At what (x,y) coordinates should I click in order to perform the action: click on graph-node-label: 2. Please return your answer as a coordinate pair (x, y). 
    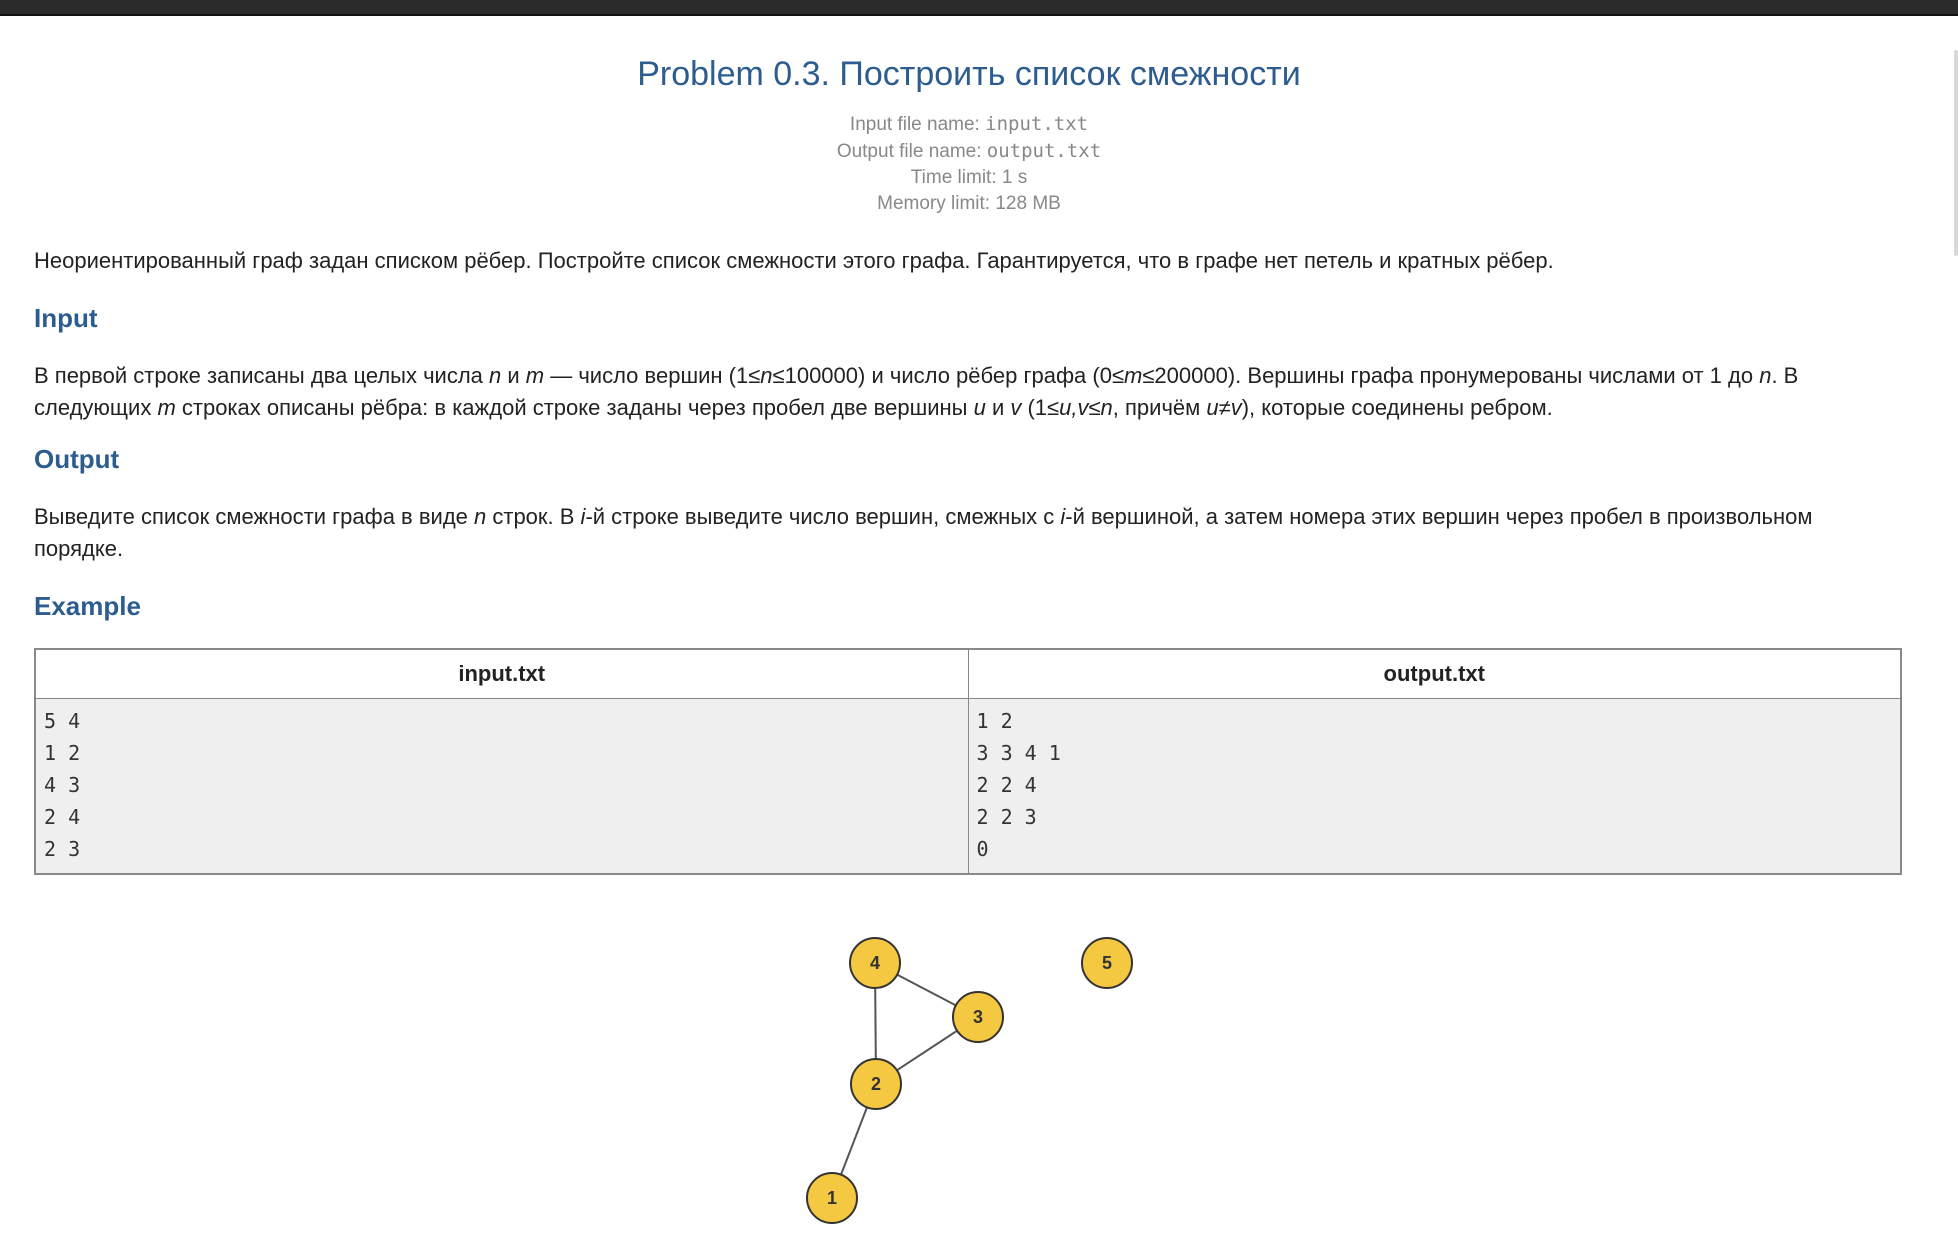
    Looking at the image, I should click on (876, 1084).